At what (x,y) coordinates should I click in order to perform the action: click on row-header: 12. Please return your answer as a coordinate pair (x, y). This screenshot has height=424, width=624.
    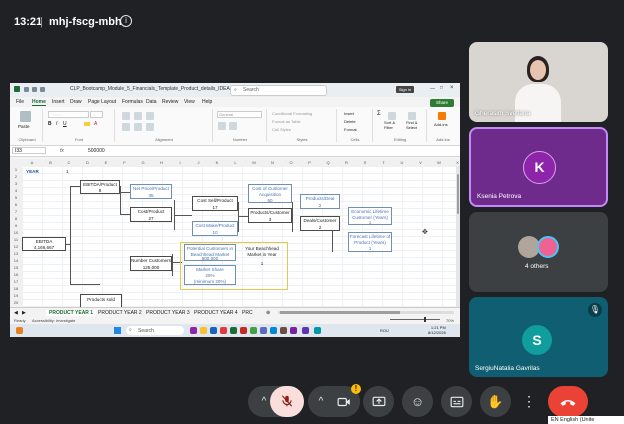
    Looking at the image, I should click on (16, 246).